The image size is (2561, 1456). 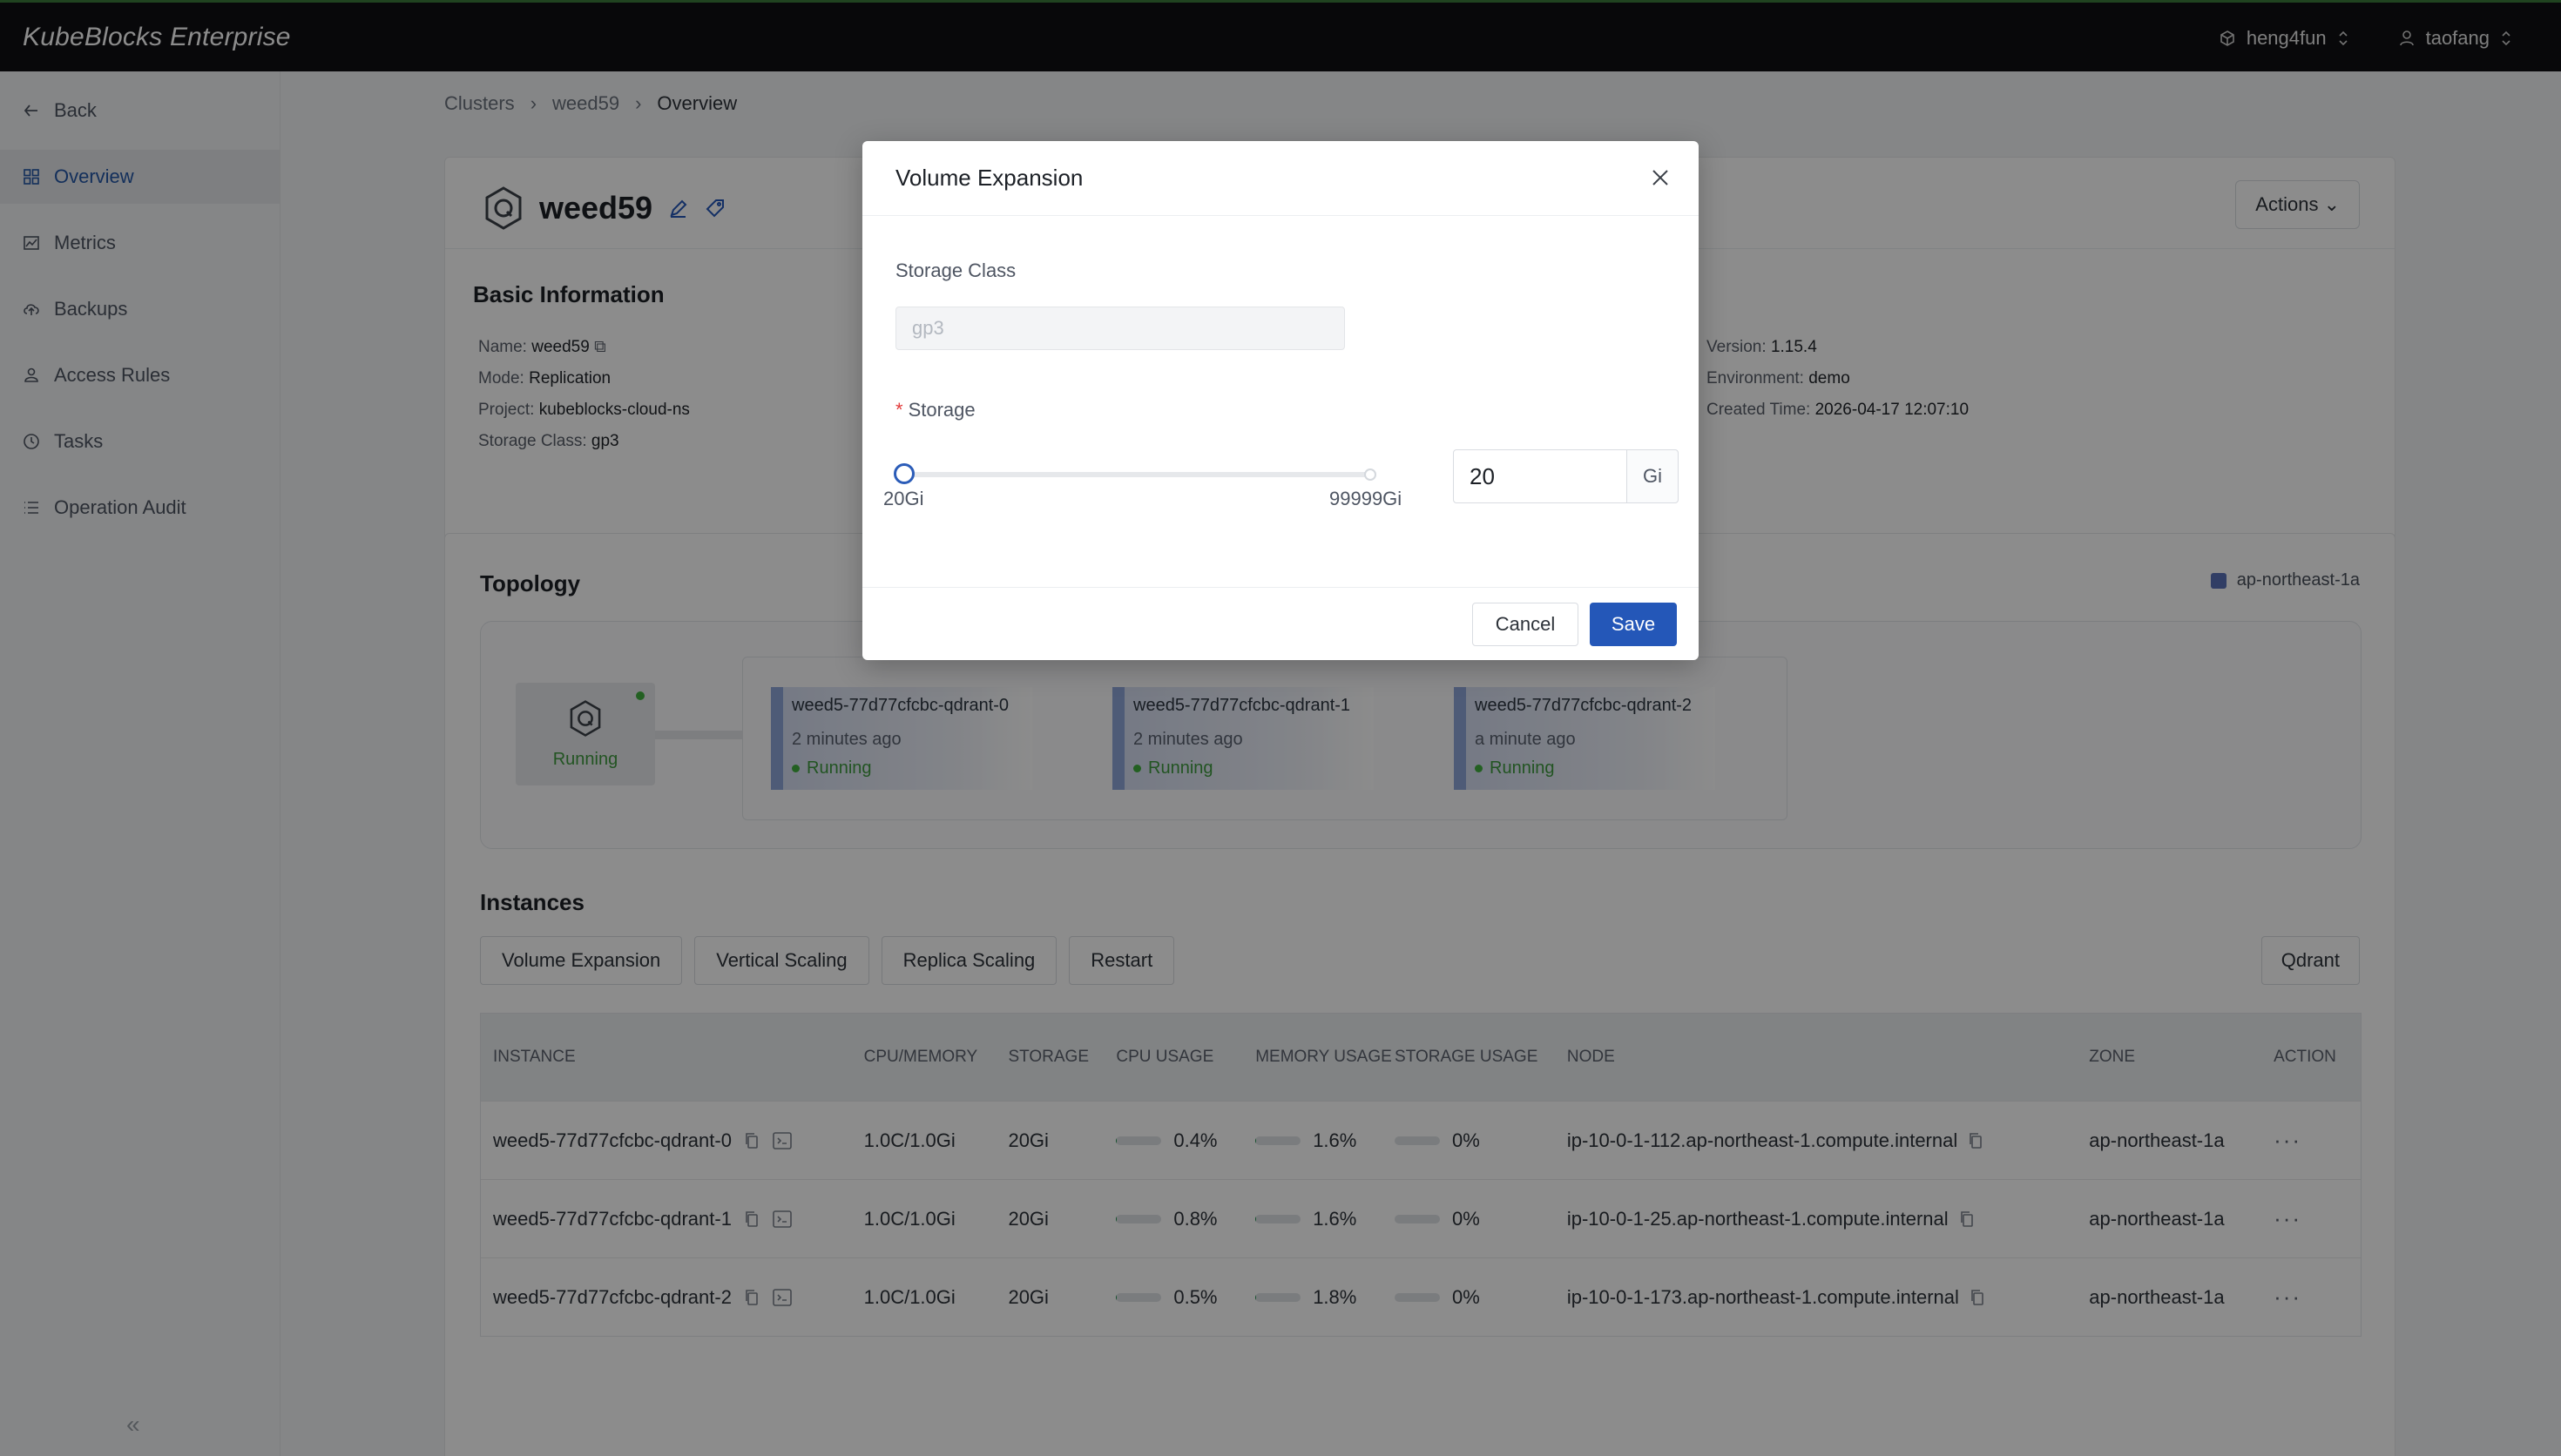 What do you see at coordinates (904, 473) in the screenshot?
I see `storage-slider-handle` at bounding box center [904, 473].